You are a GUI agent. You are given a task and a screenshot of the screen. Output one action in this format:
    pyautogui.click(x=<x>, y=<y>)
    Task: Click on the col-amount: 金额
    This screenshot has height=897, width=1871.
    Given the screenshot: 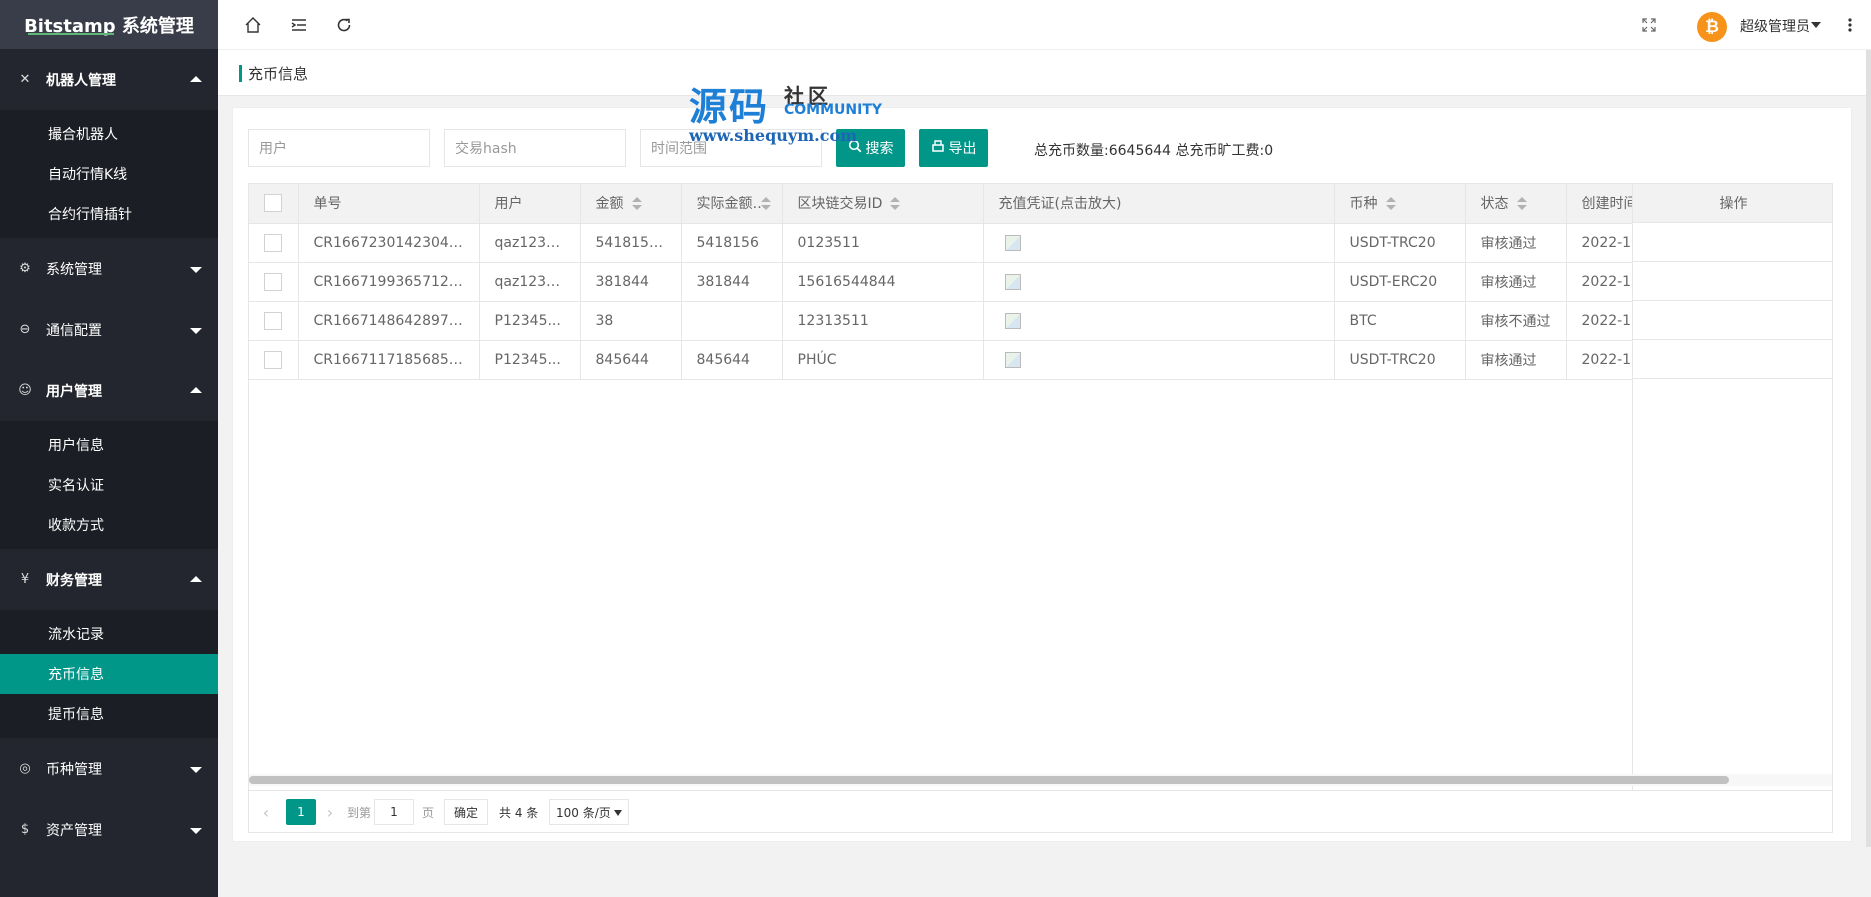 What is the action you would take?
    pyautogui.click(x=631, y=204)
    